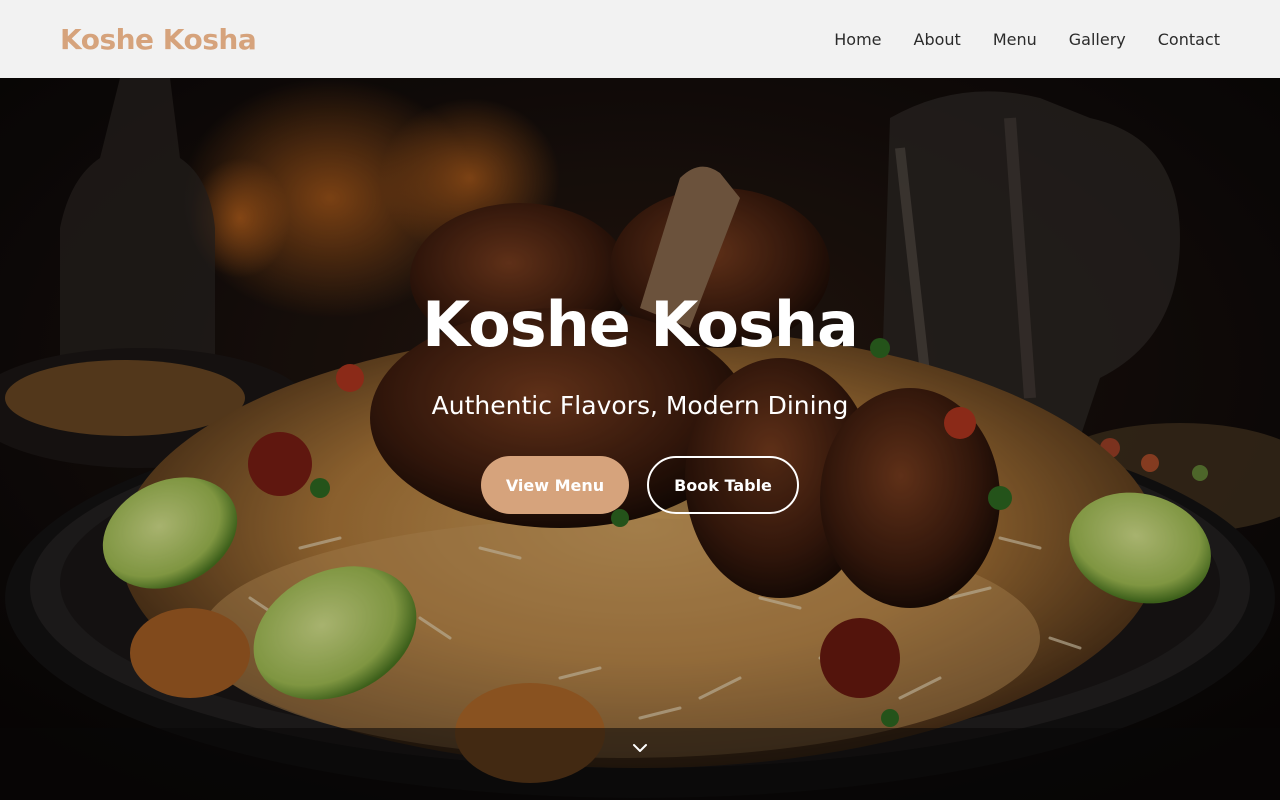 The height and width of the screenshot is (800, 1280). I want to click on hero-title: Koshe Kosha, so click(640, 324).